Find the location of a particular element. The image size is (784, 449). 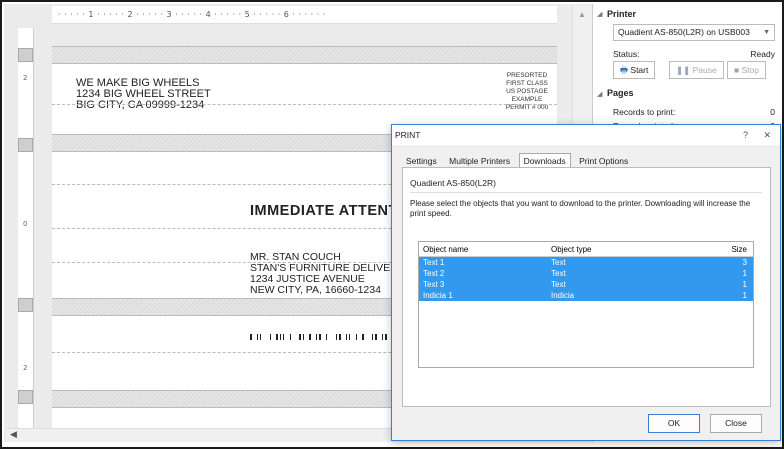

object-name: Indicia 1 is located at coordinates (438, 295).